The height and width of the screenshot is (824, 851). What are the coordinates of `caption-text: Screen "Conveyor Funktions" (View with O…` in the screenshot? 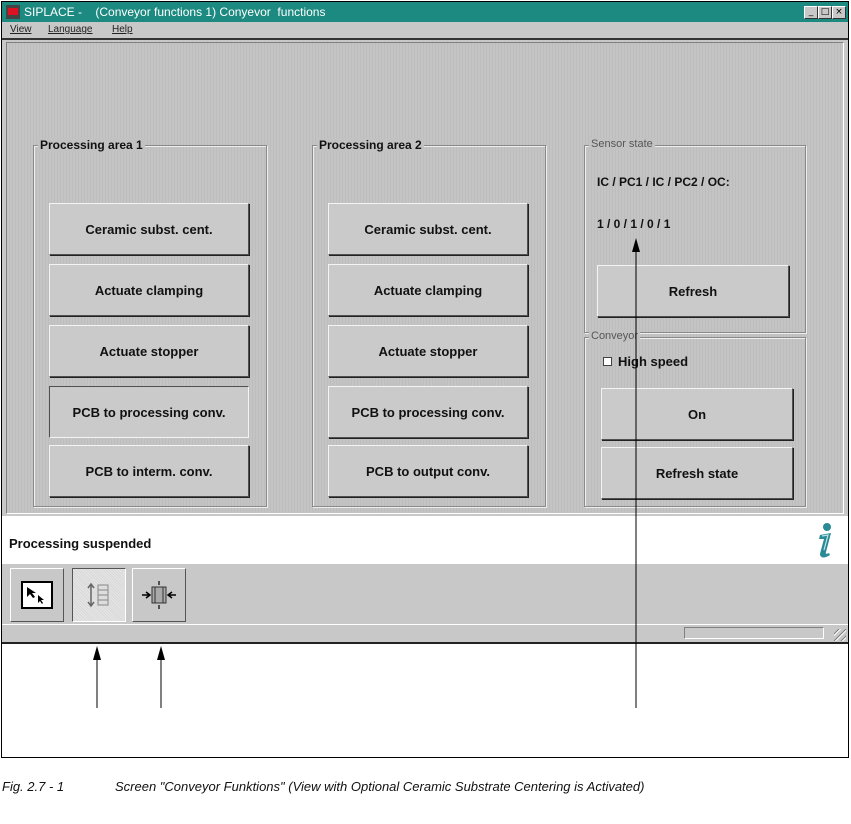 It's located at (380, 786).